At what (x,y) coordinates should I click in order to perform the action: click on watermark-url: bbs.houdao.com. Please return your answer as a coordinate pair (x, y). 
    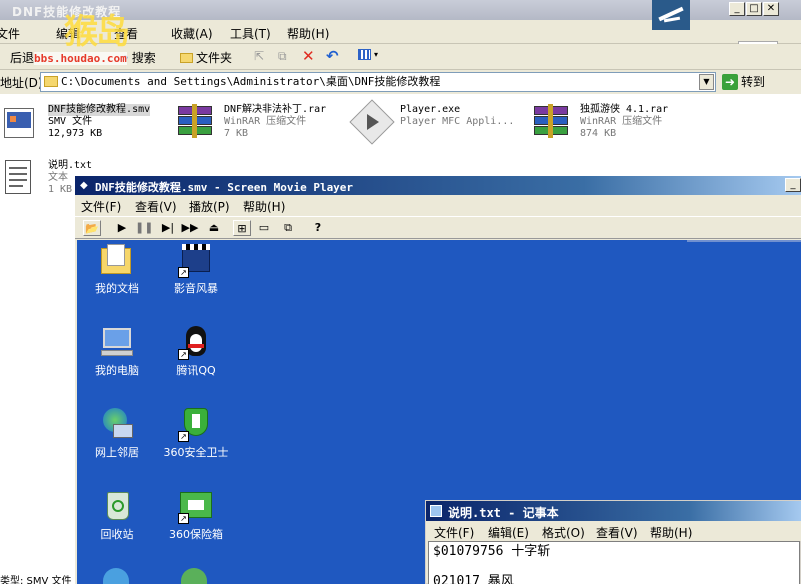
    Looking at the image, I should click on (80, 58).